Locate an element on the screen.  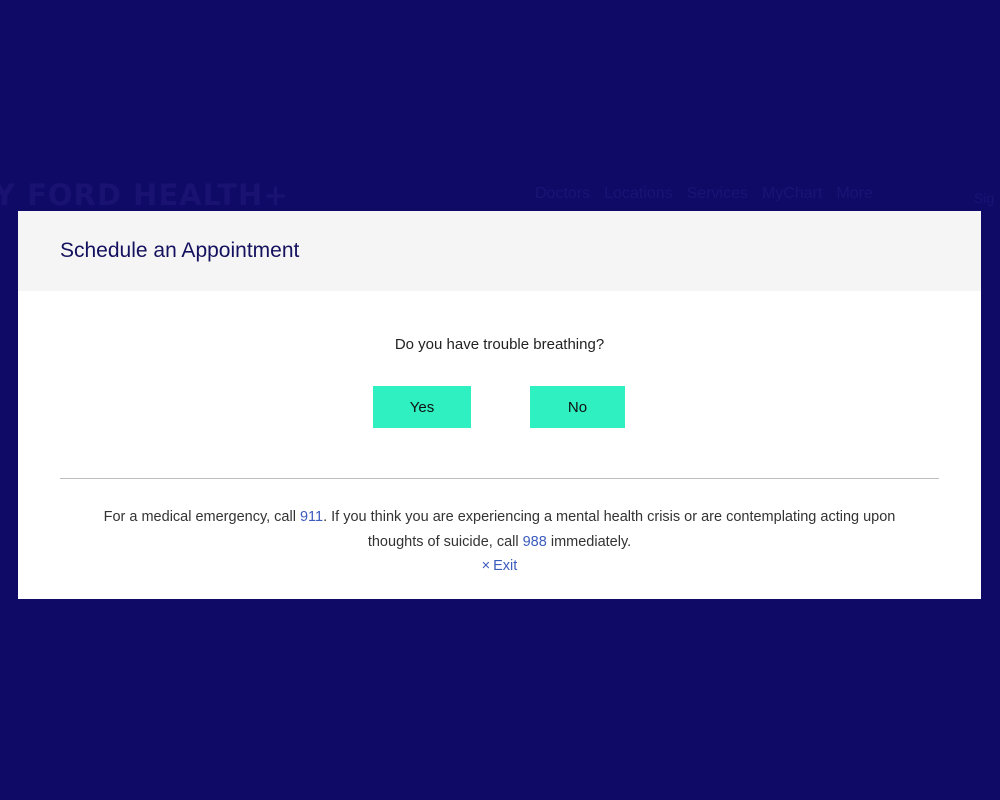
screening-question: Do you have trouble breathing? is located at coordinates (499, 344).